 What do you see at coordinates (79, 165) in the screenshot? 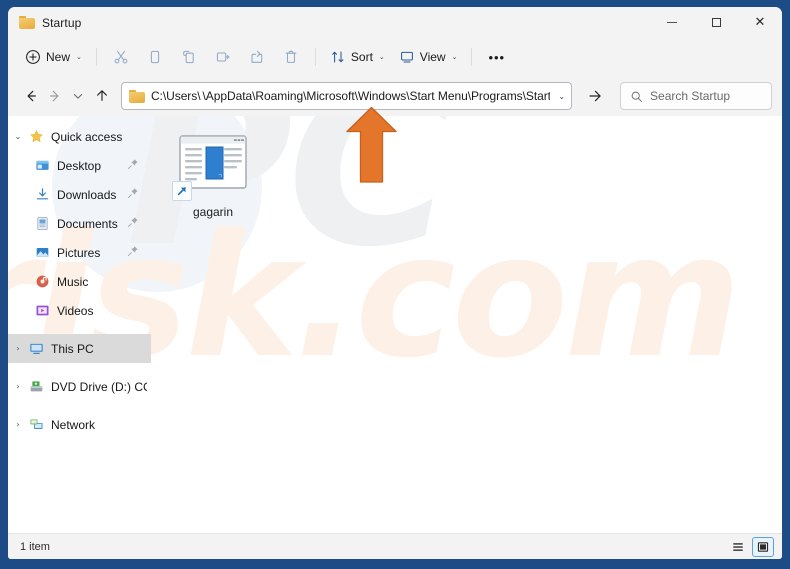
I see `sidebar-item-desktop: Desktop` at bounding box center [79, 165].